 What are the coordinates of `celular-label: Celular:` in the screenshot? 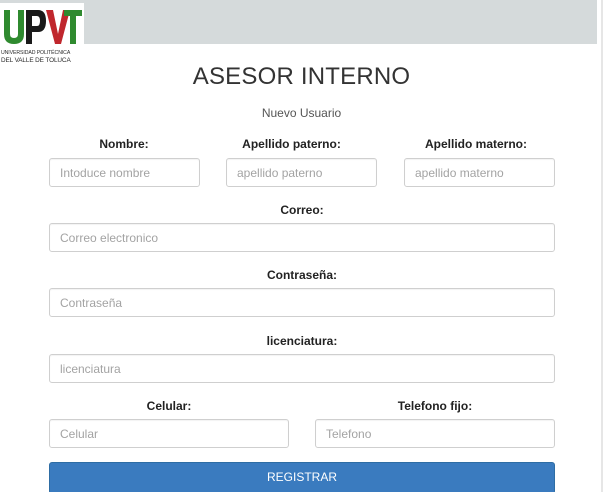 It's located at (169, 406).